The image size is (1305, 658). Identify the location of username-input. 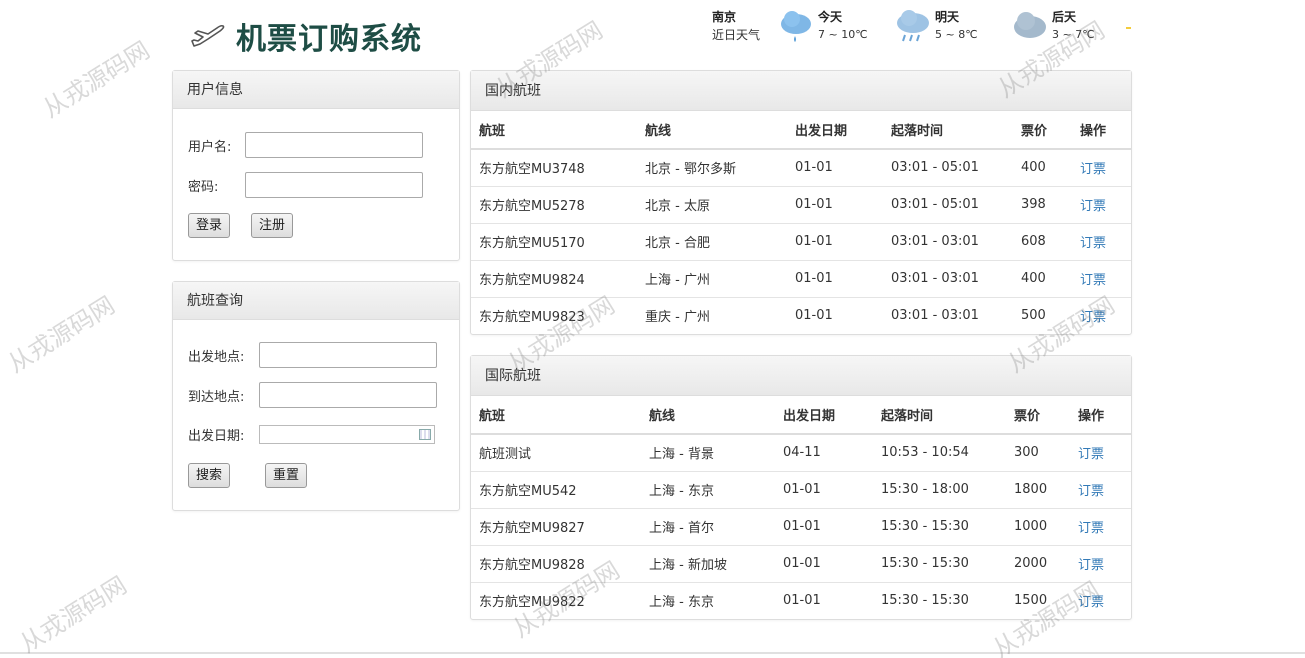
(334, 145).